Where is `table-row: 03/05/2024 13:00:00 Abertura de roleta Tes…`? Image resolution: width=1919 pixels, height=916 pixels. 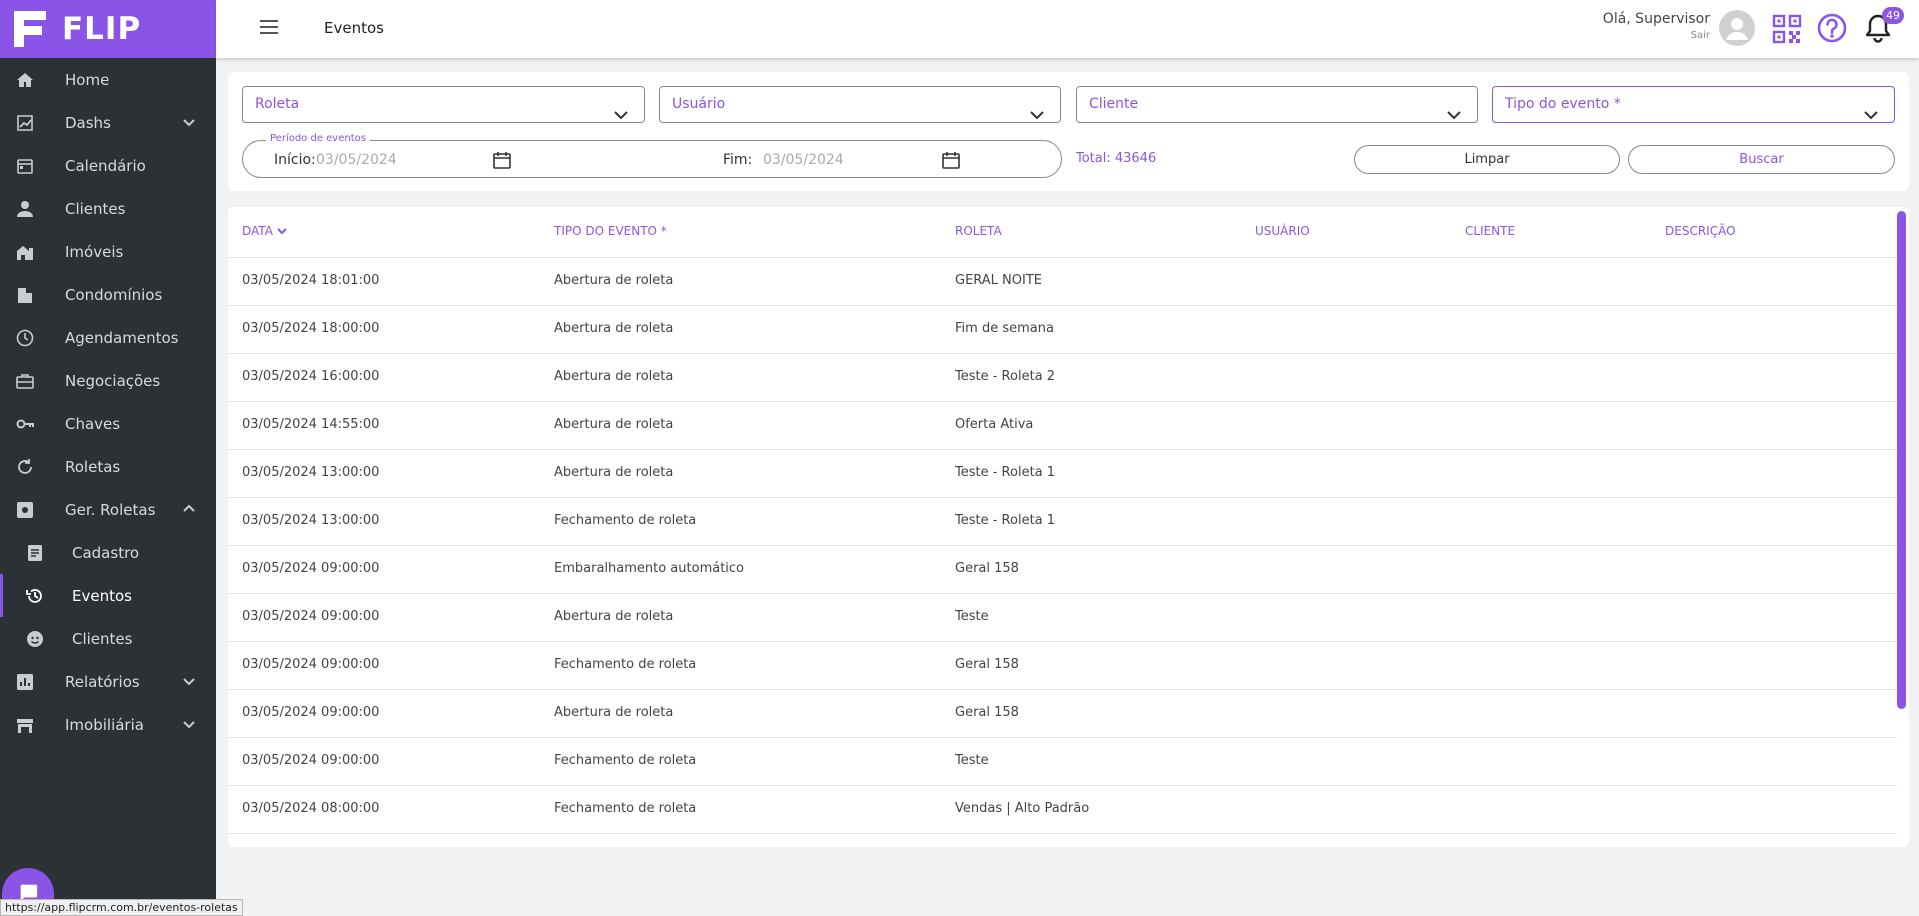 table-row: 03/05/2024 13:00:00 Abertura de roleta Tes… is located at coordinates (1062, 474).